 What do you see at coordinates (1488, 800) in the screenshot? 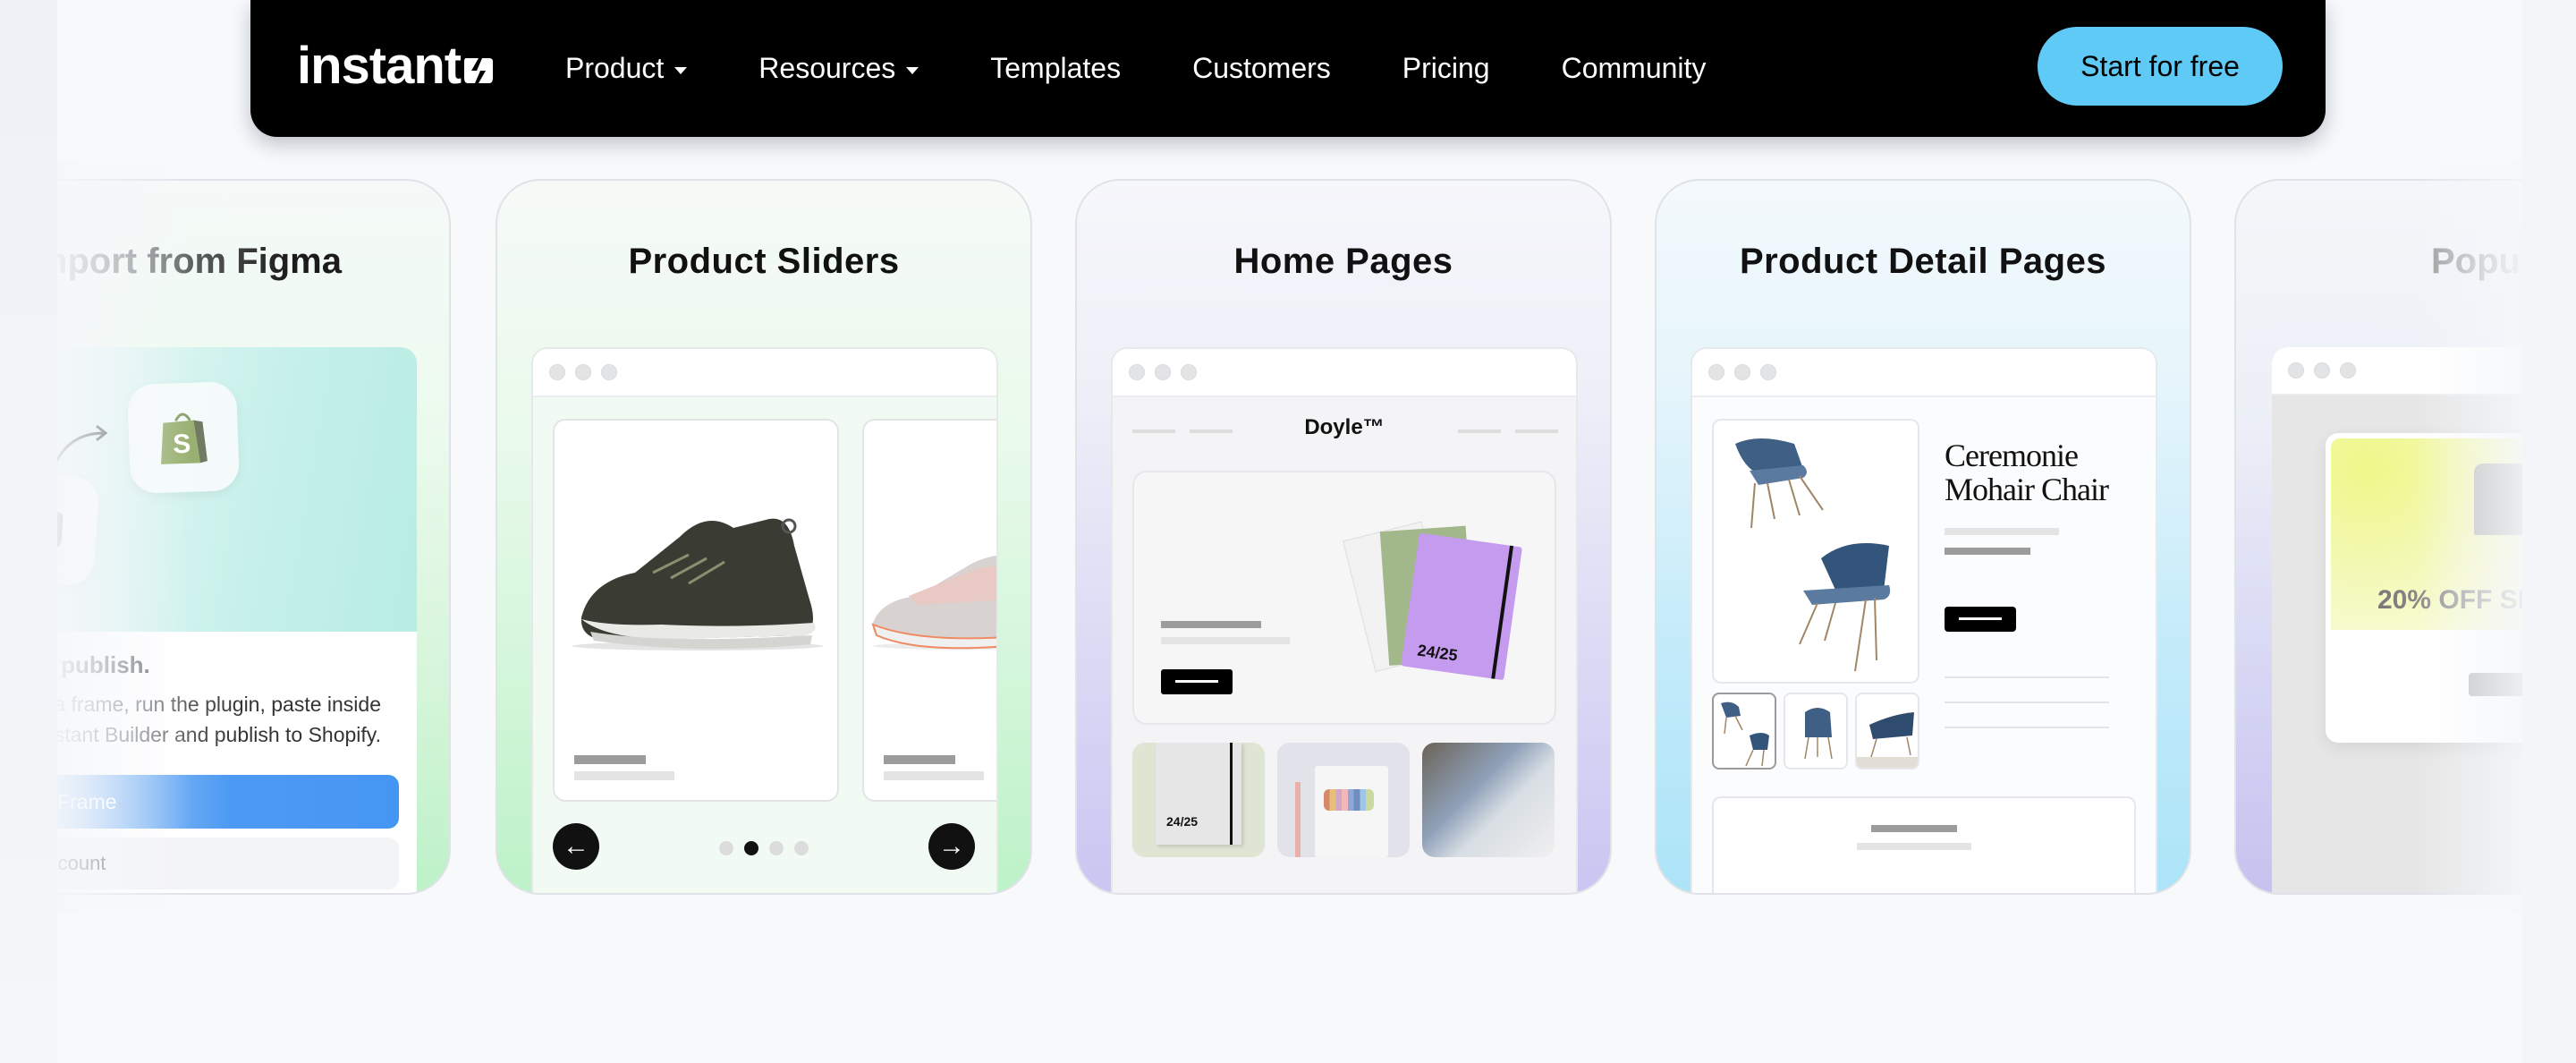
I see `writing-hand-thumbnail` at bounding box center [1488, 800].